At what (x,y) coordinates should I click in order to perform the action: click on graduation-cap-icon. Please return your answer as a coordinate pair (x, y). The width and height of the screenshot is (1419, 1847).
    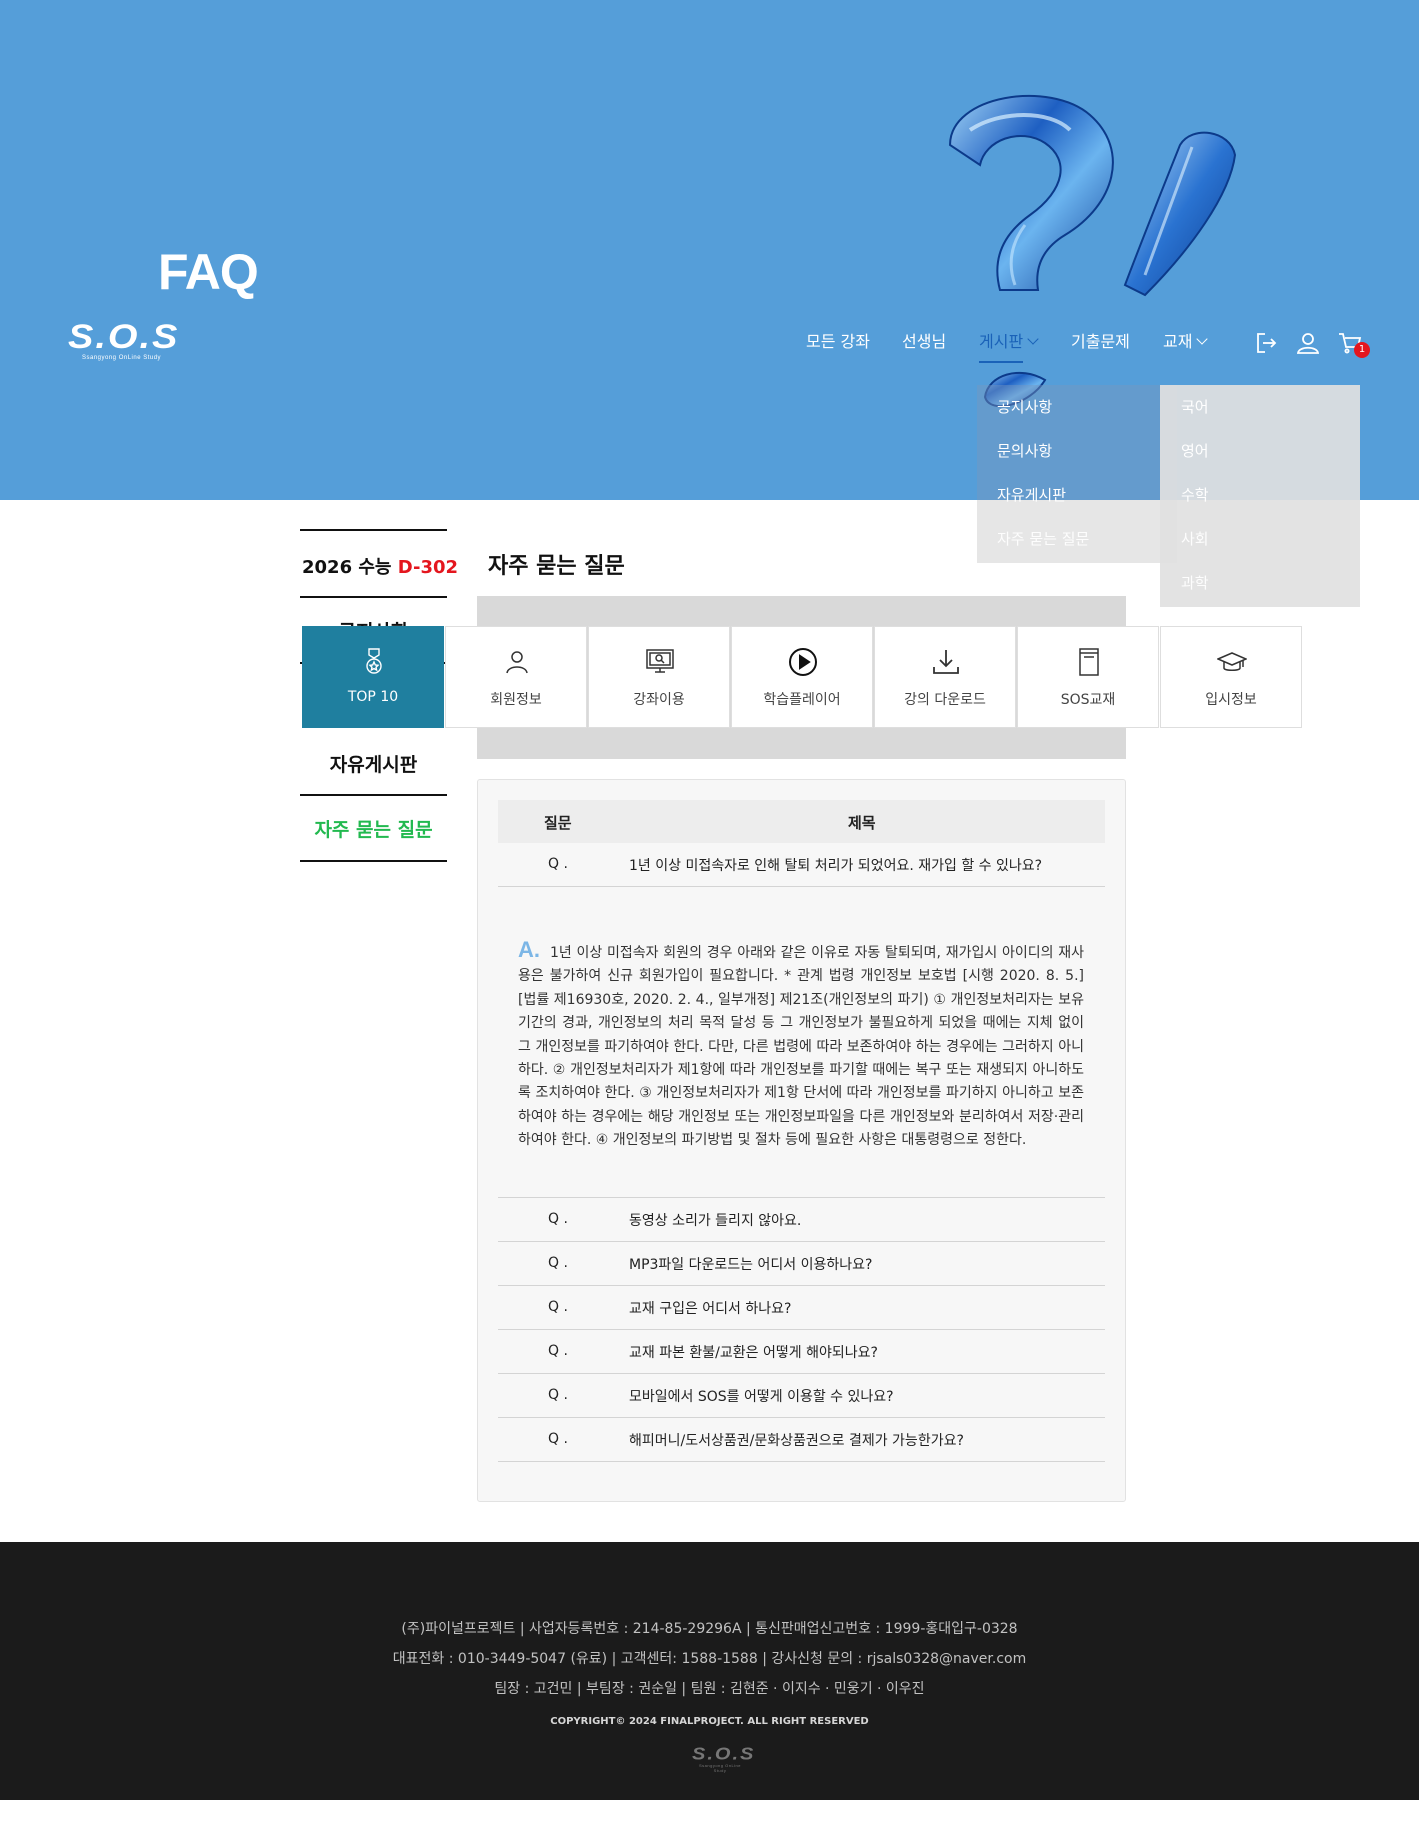
    Looking at the image, I should click on (1232, 661).